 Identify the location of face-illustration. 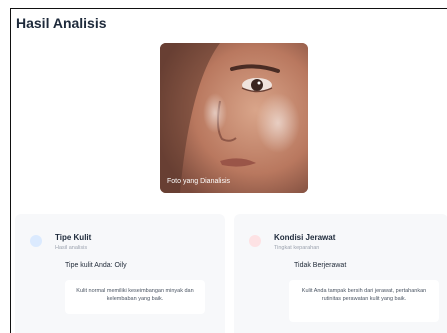
(234, 118).